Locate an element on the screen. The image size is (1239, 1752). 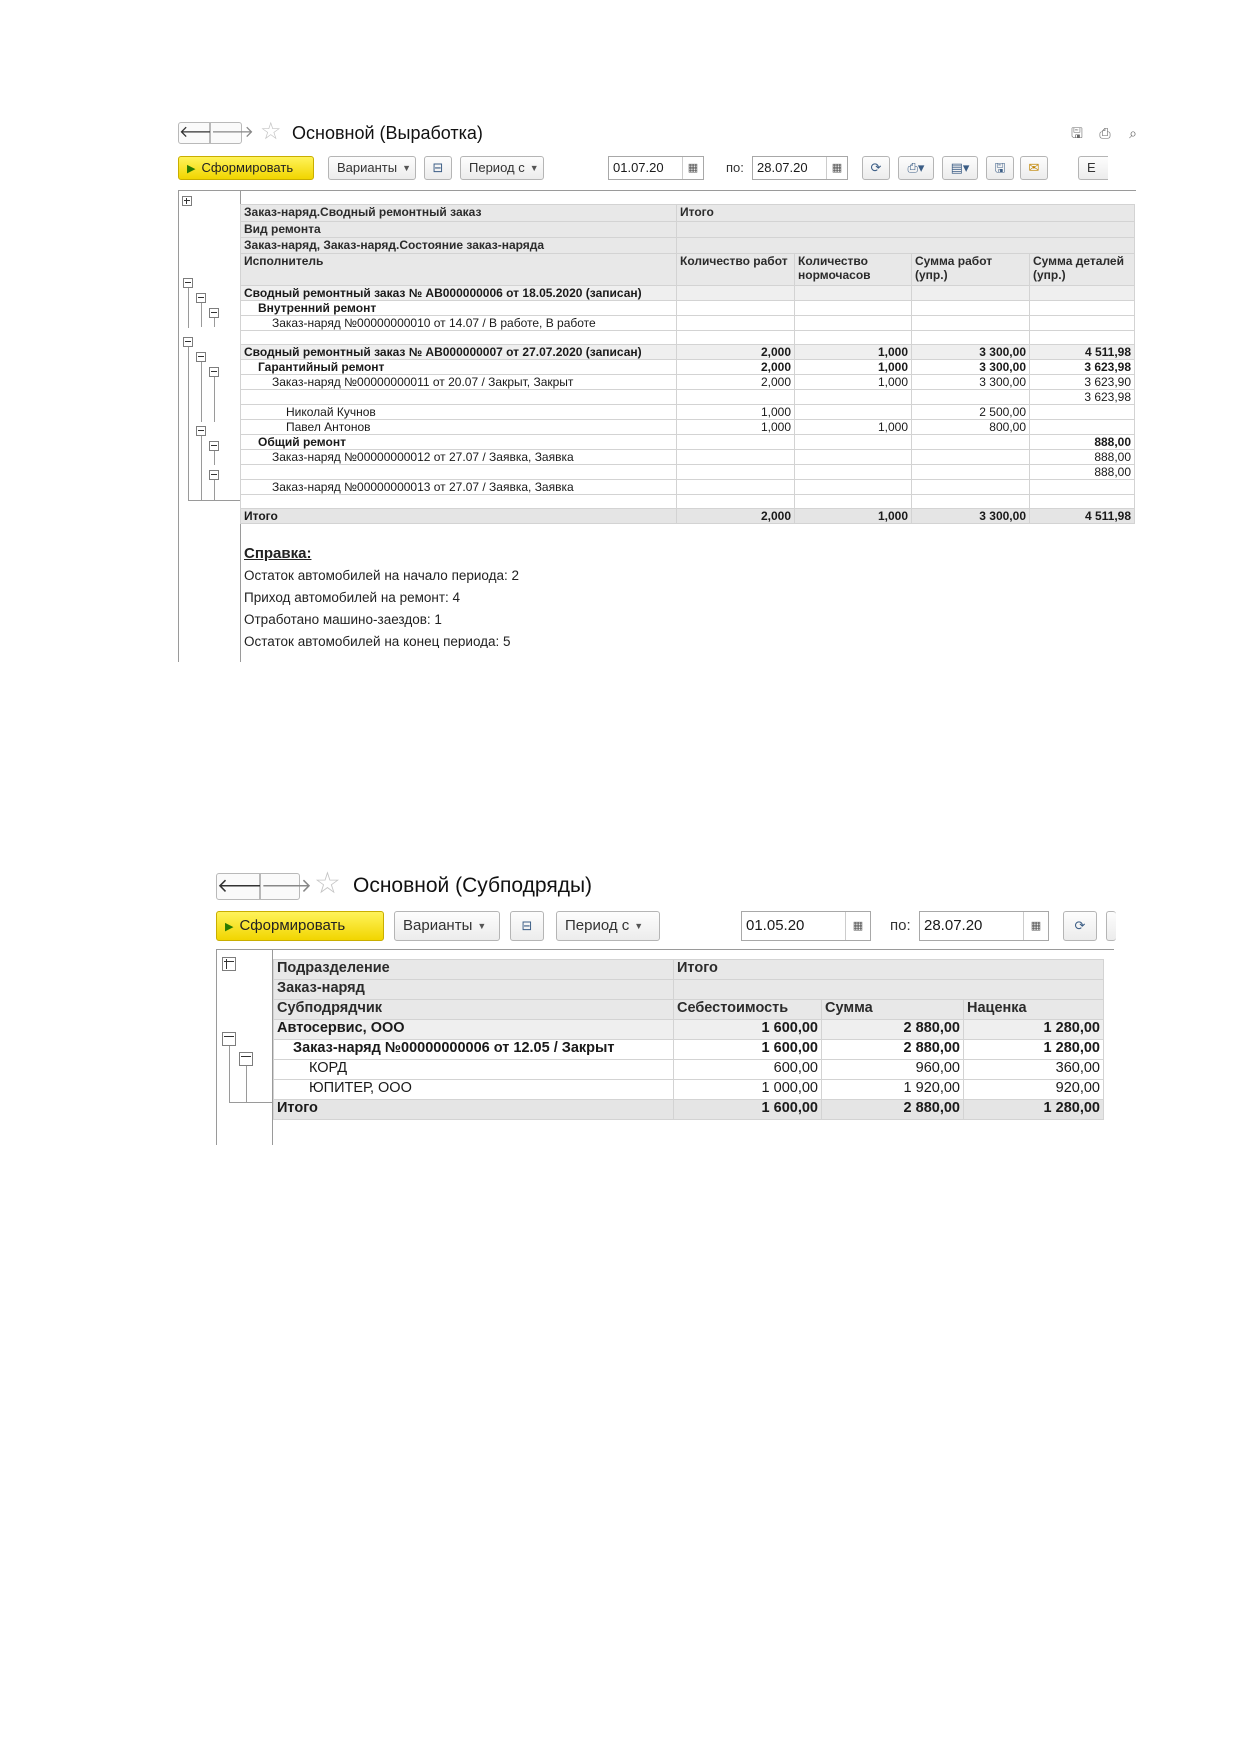
email-button: ✉ is located at coordinates (1034, 168).